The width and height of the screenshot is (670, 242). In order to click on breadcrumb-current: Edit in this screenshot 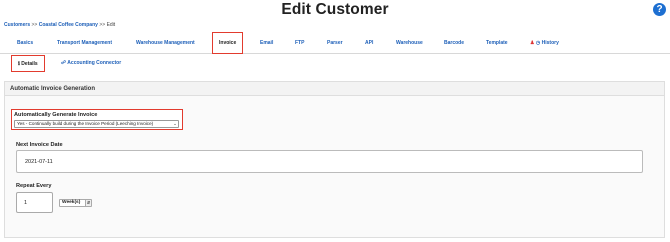, I will do `click(111, 25)`.